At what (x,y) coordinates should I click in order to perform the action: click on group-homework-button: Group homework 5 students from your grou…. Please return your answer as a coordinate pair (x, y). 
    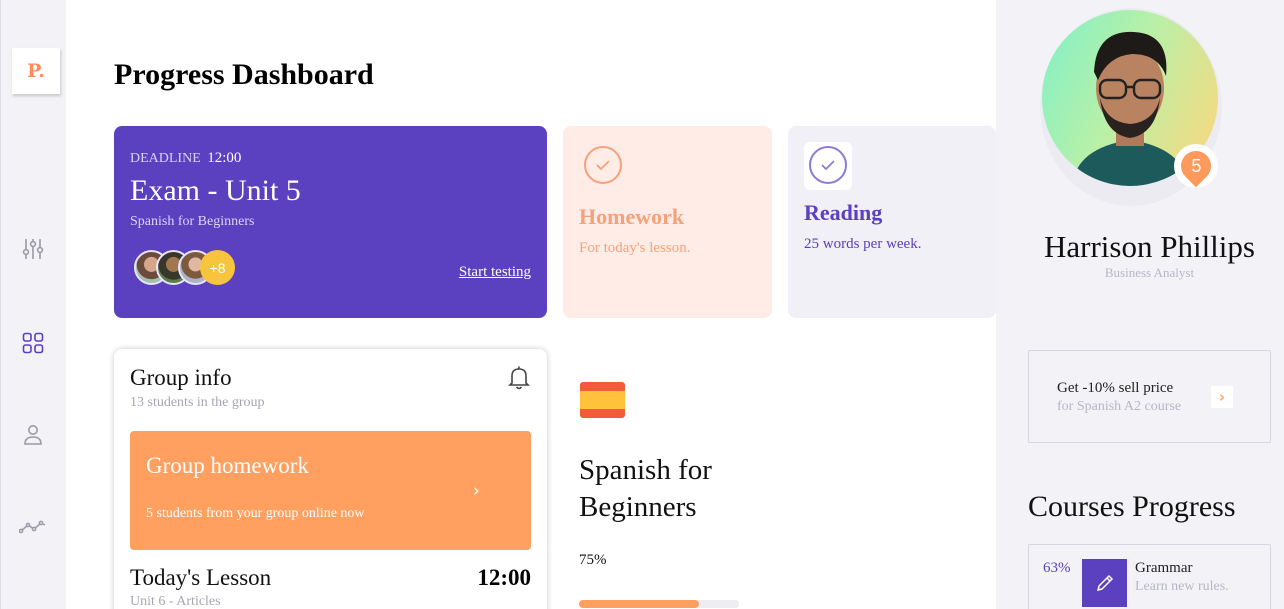
    Looking at the image, I should click on (330, 490).